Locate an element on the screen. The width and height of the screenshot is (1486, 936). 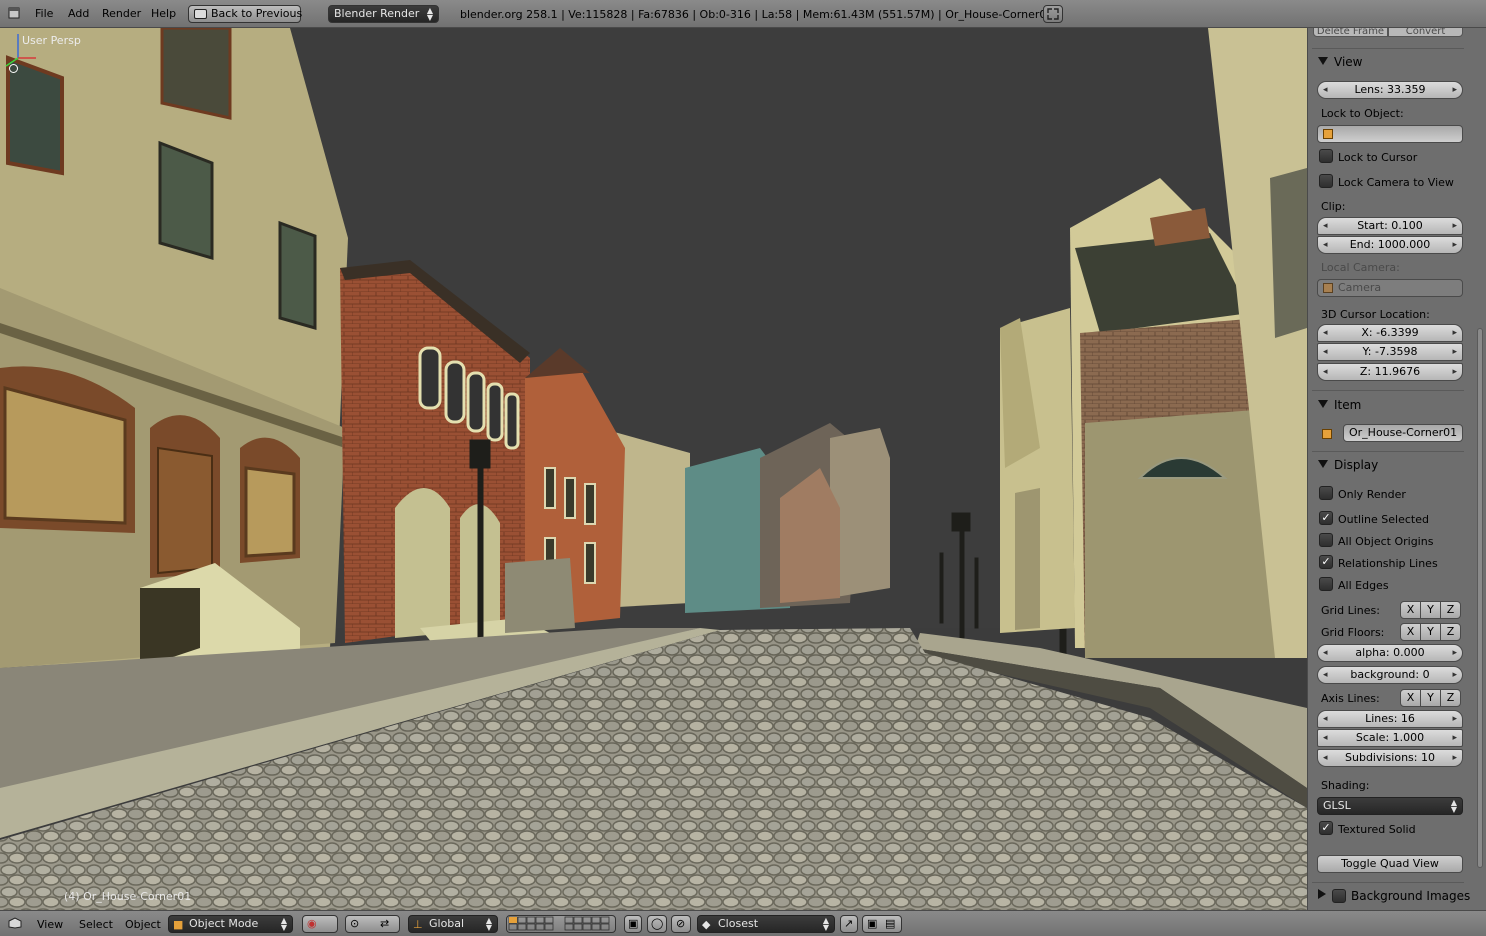
all-edges-label: All Edges is located at coordinates (1363, 585).